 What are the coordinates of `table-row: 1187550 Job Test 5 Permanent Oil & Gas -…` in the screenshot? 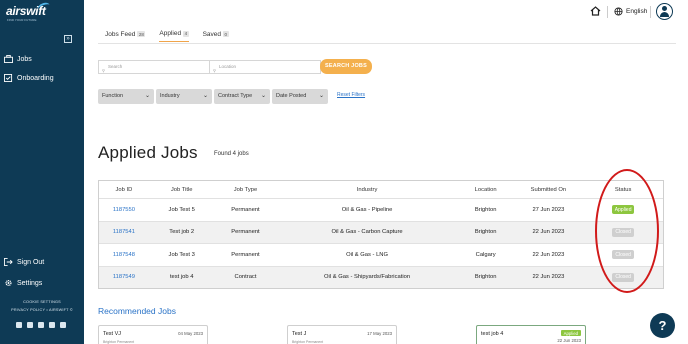 It's located at (381, 209).